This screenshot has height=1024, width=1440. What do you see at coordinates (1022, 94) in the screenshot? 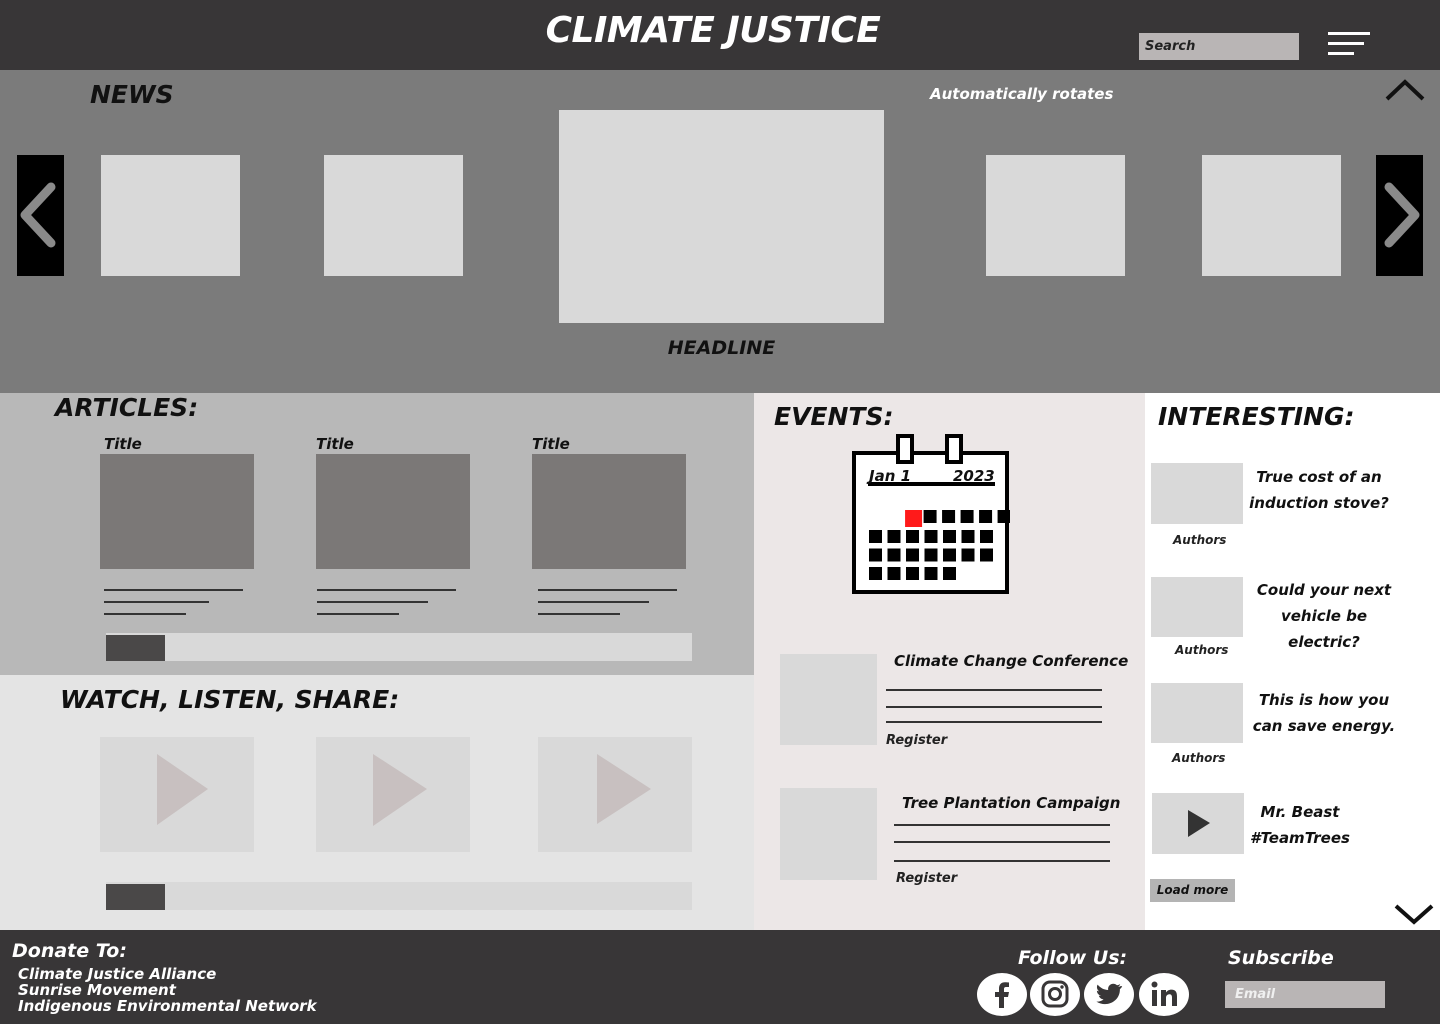
I see `carousel-note: Automatically rotates` at bounding box center [1022, 94].